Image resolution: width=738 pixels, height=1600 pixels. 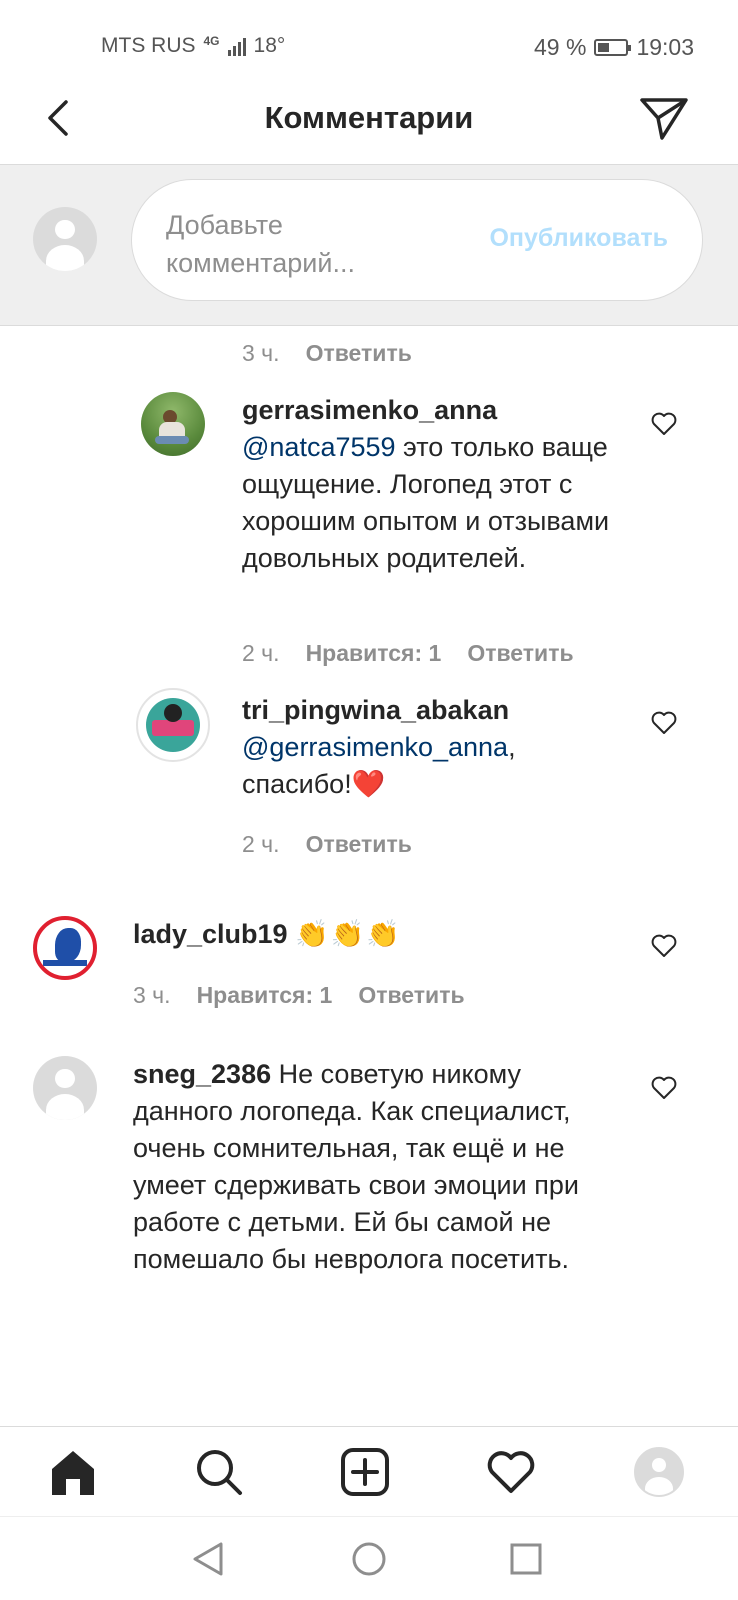 I want to click on comment-mention: @gerrasimenko_anna, so click(x=375, y=747).